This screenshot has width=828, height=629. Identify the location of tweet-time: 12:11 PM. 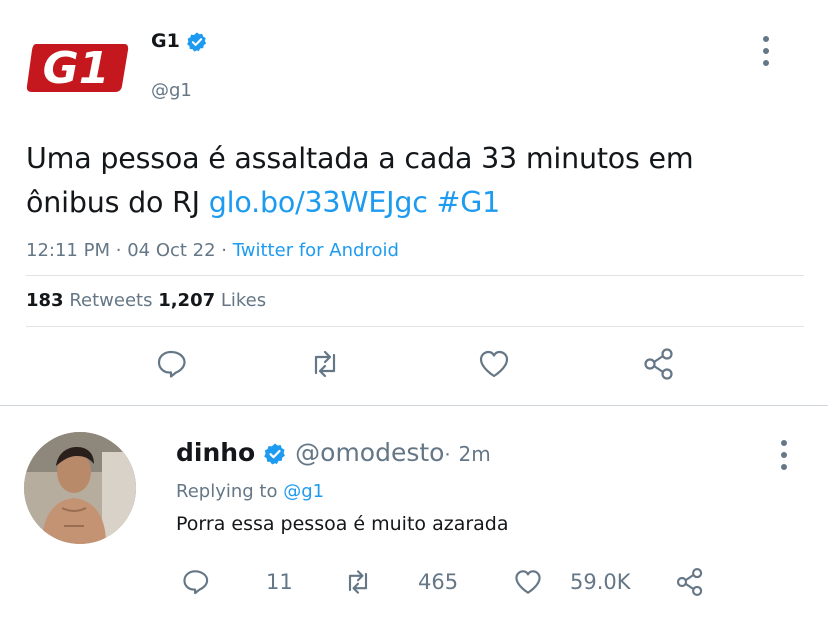
(68, 250).